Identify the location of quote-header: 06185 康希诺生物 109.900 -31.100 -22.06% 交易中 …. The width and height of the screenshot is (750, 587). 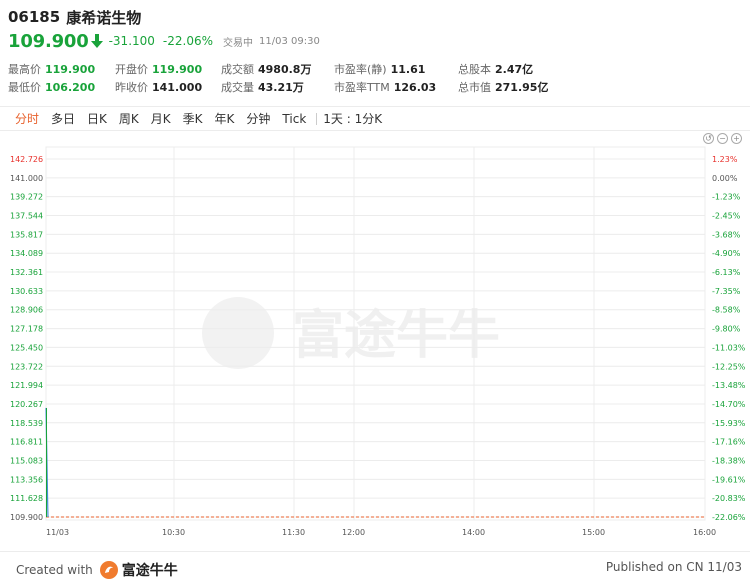
(375, 29).